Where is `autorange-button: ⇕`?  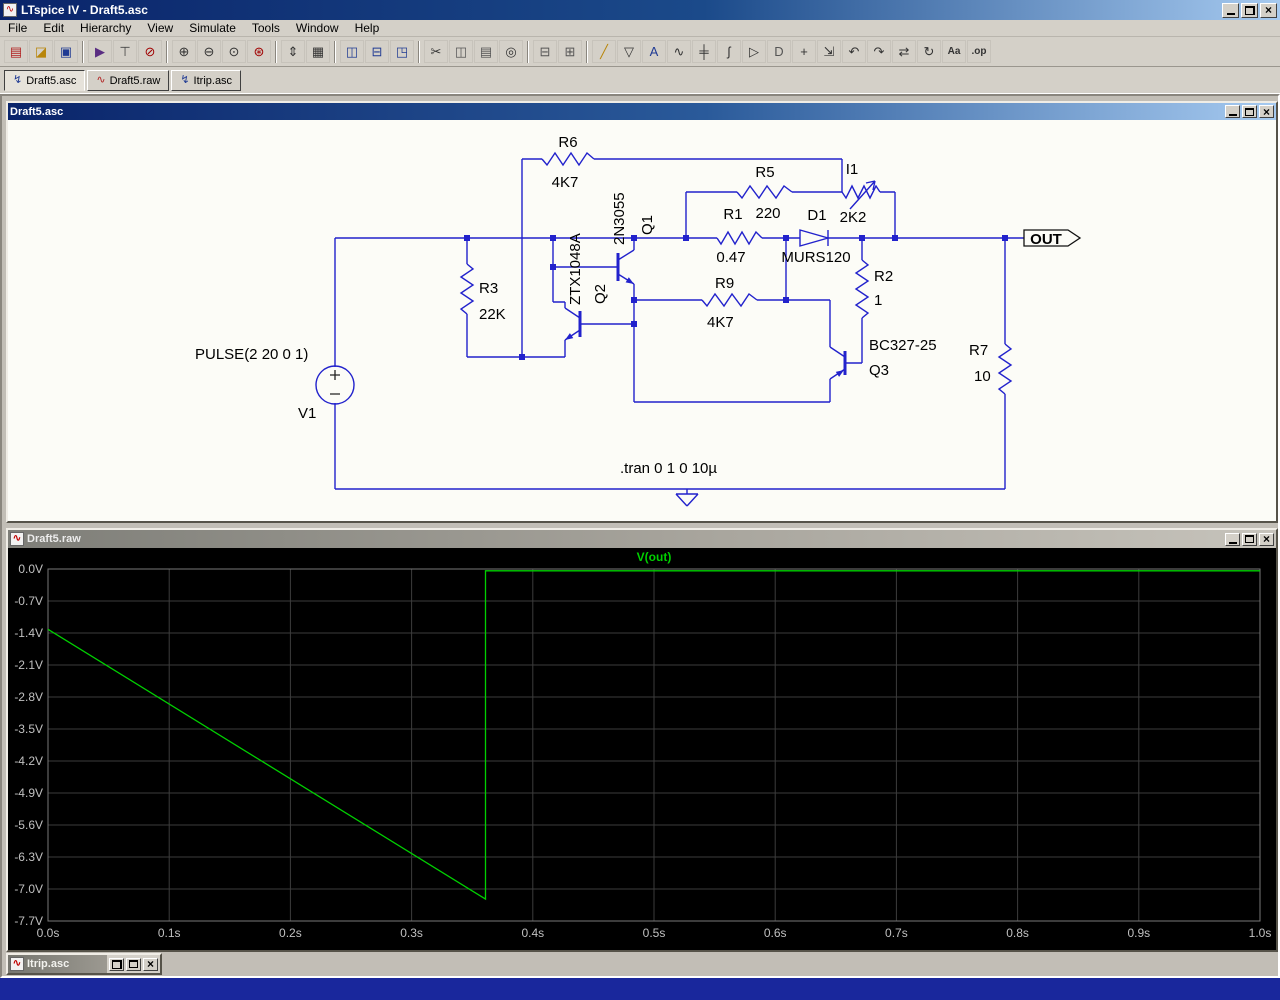
autorange-button: ⇕ is located at coordinates (293, 51).